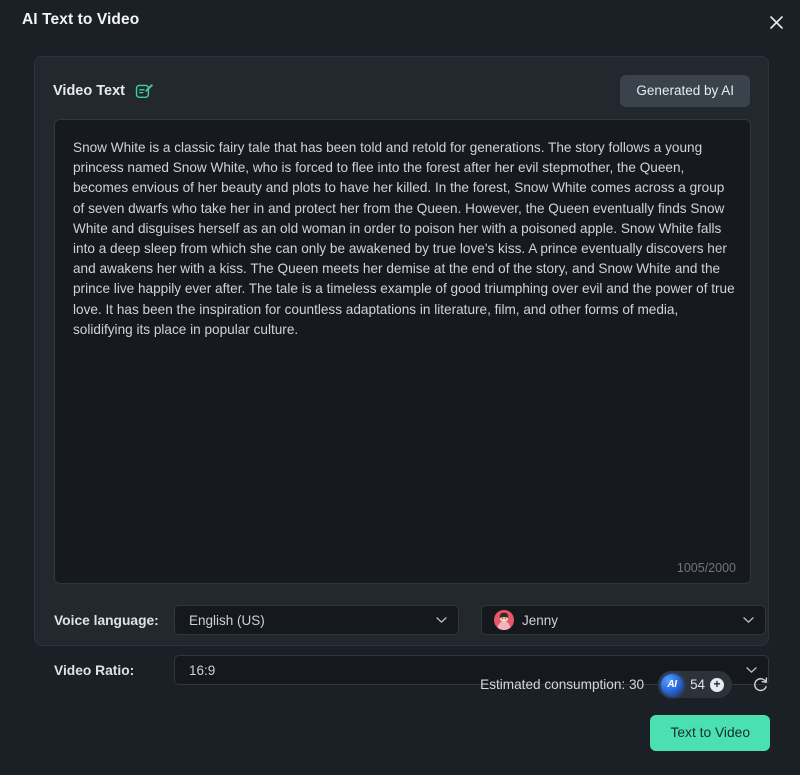 The height and width of the screenshot is (775, 800). What do you see at coordinates (710, 733) in the screenshot?
I see `text-to-video-button: Text to Video` at bounding box center [710, 733].